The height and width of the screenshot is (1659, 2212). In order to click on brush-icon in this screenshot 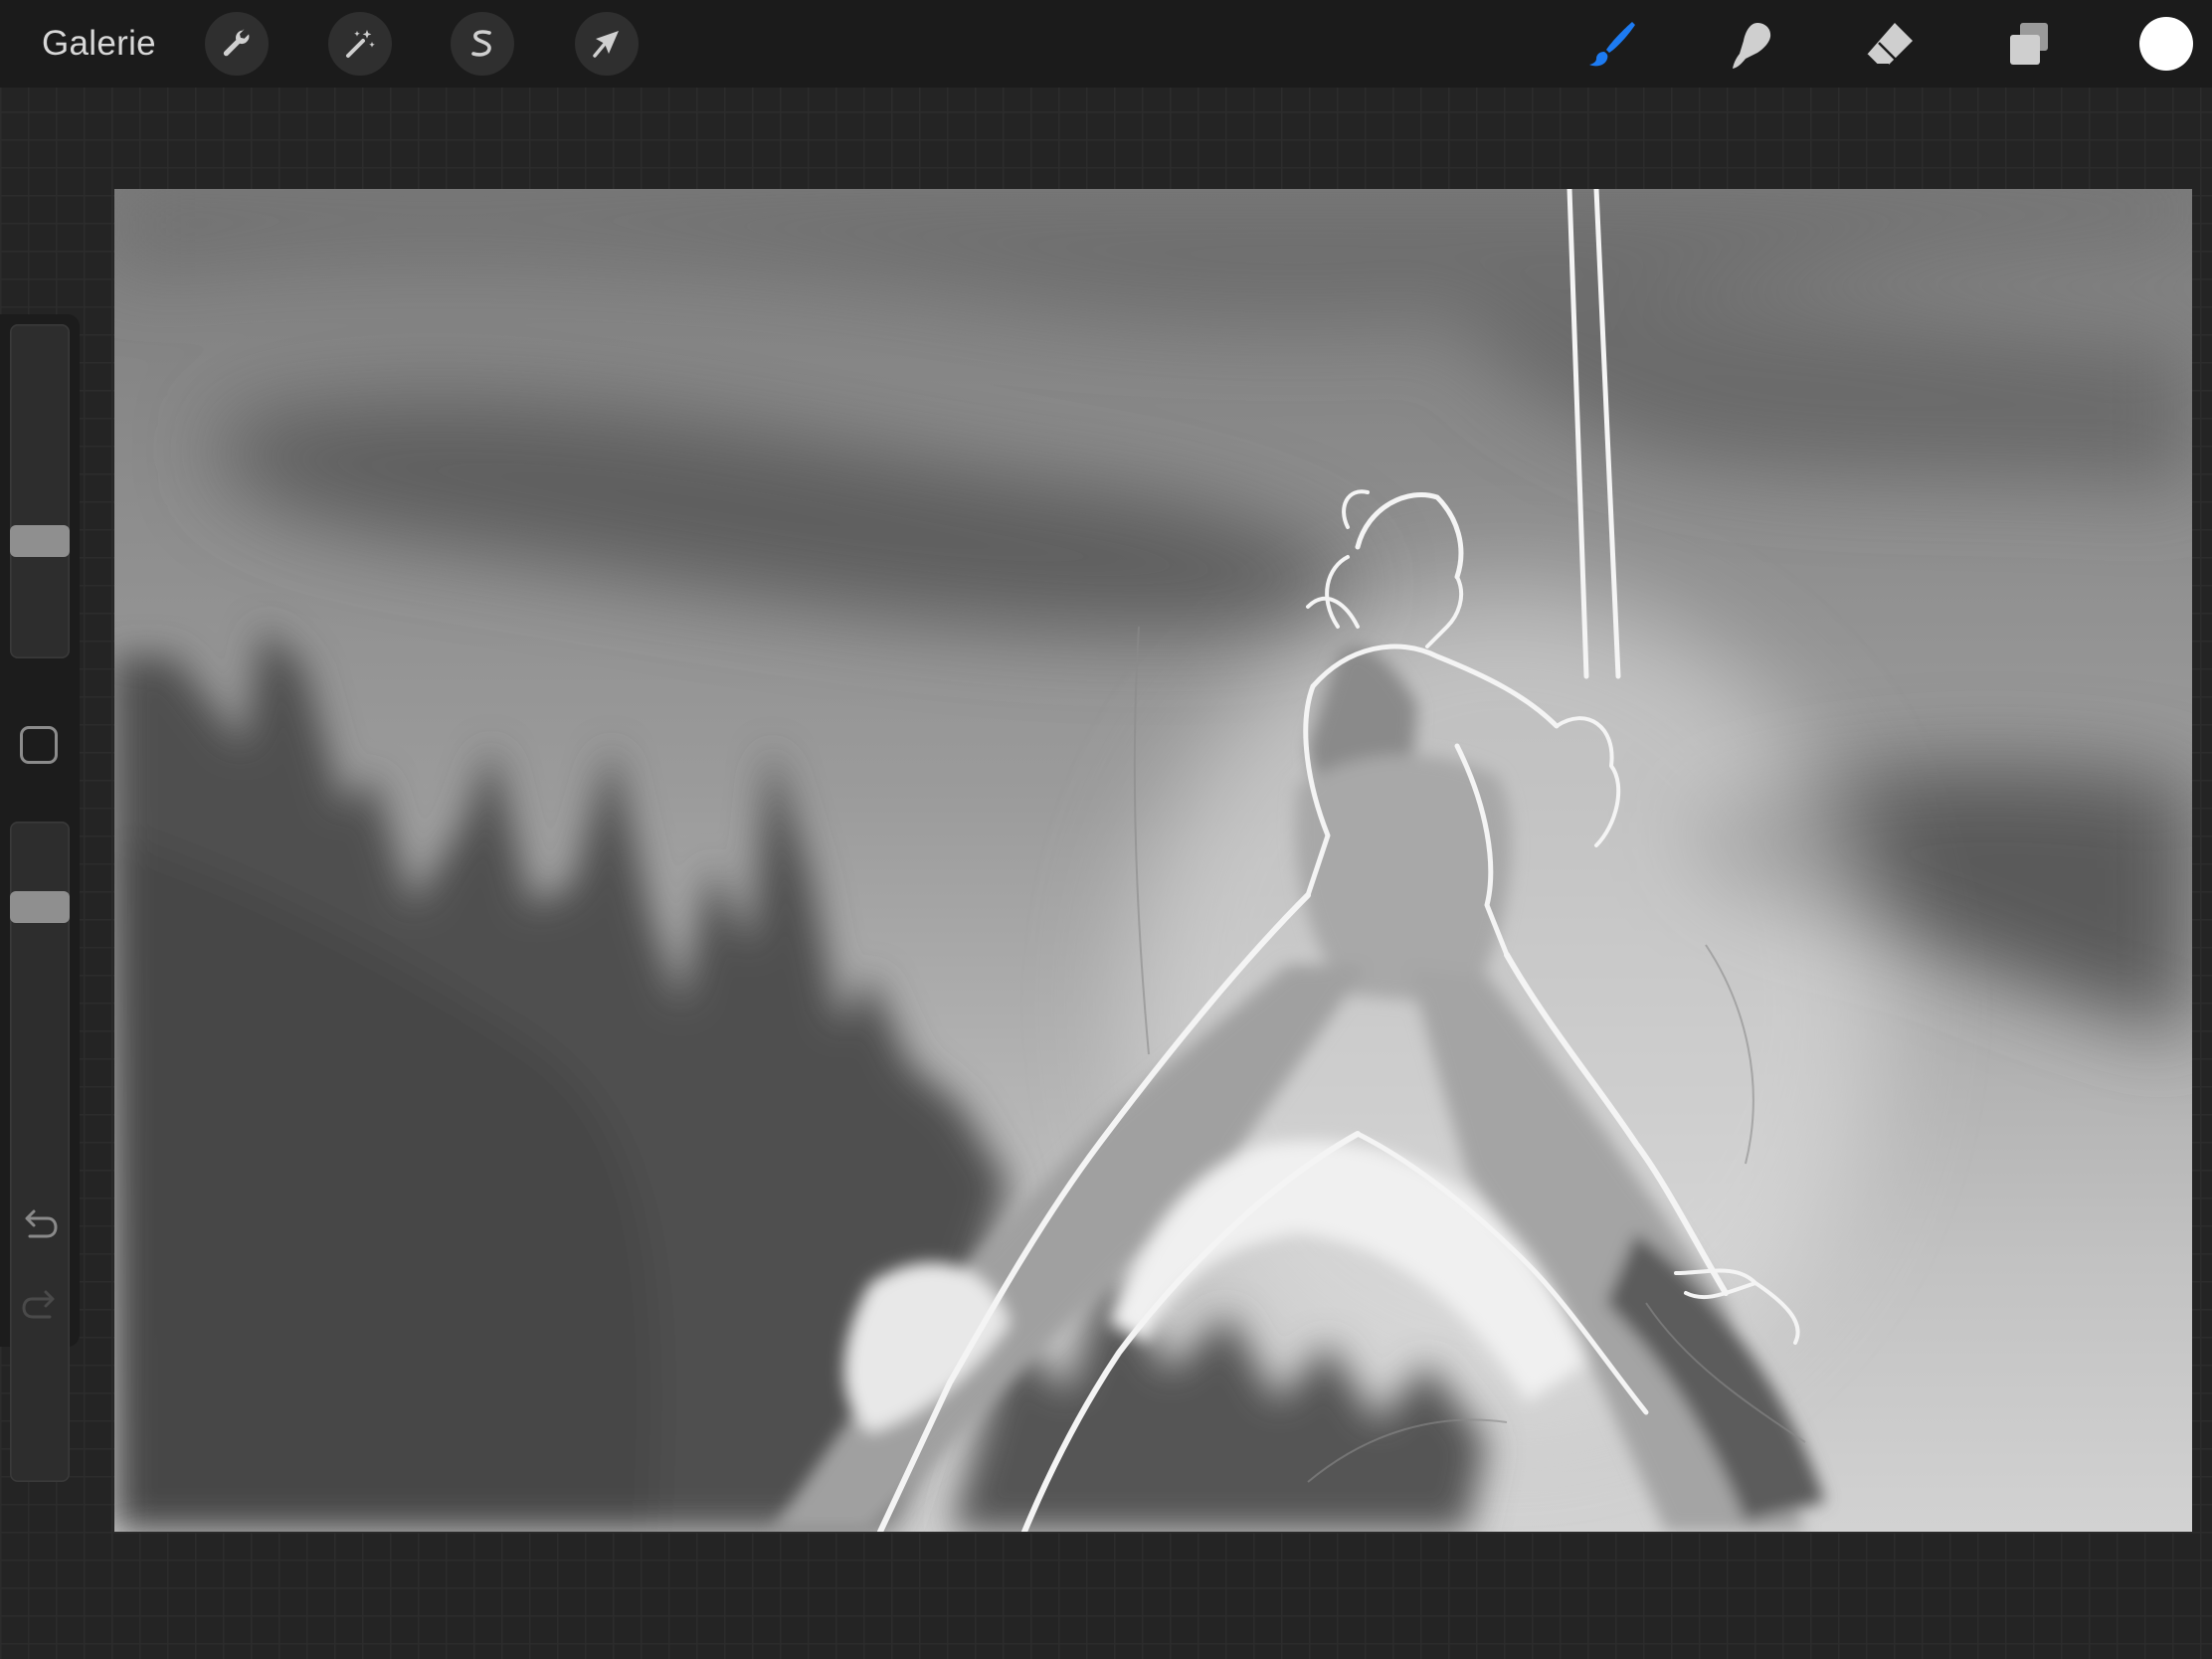, I will do `click(1612, 44)`.